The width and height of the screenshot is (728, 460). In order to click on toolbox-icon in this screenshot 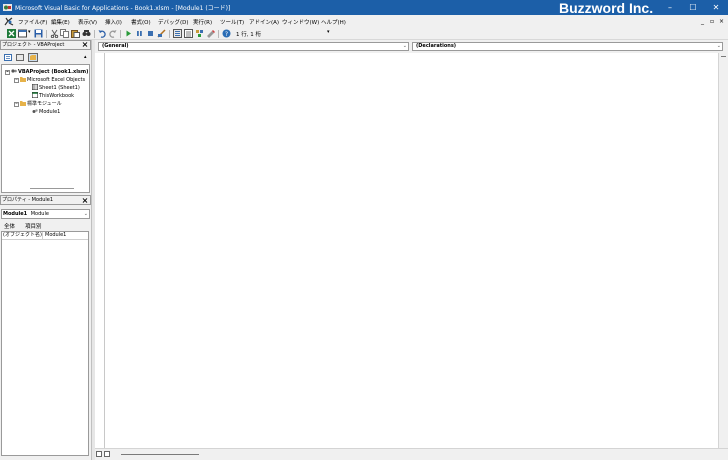, I will do `click(210, 33)`.